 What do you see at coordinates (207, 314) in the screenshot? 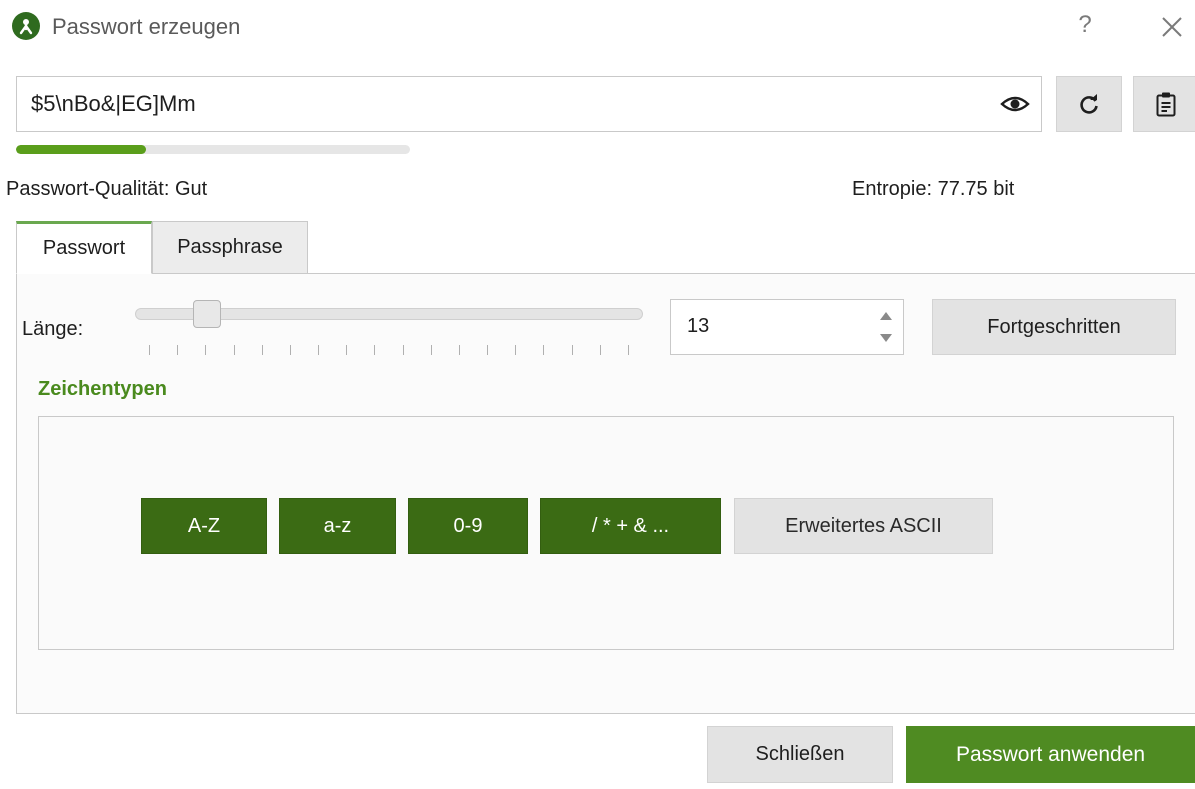
I see `length-slider-handle` at bounding box center [207, 314].